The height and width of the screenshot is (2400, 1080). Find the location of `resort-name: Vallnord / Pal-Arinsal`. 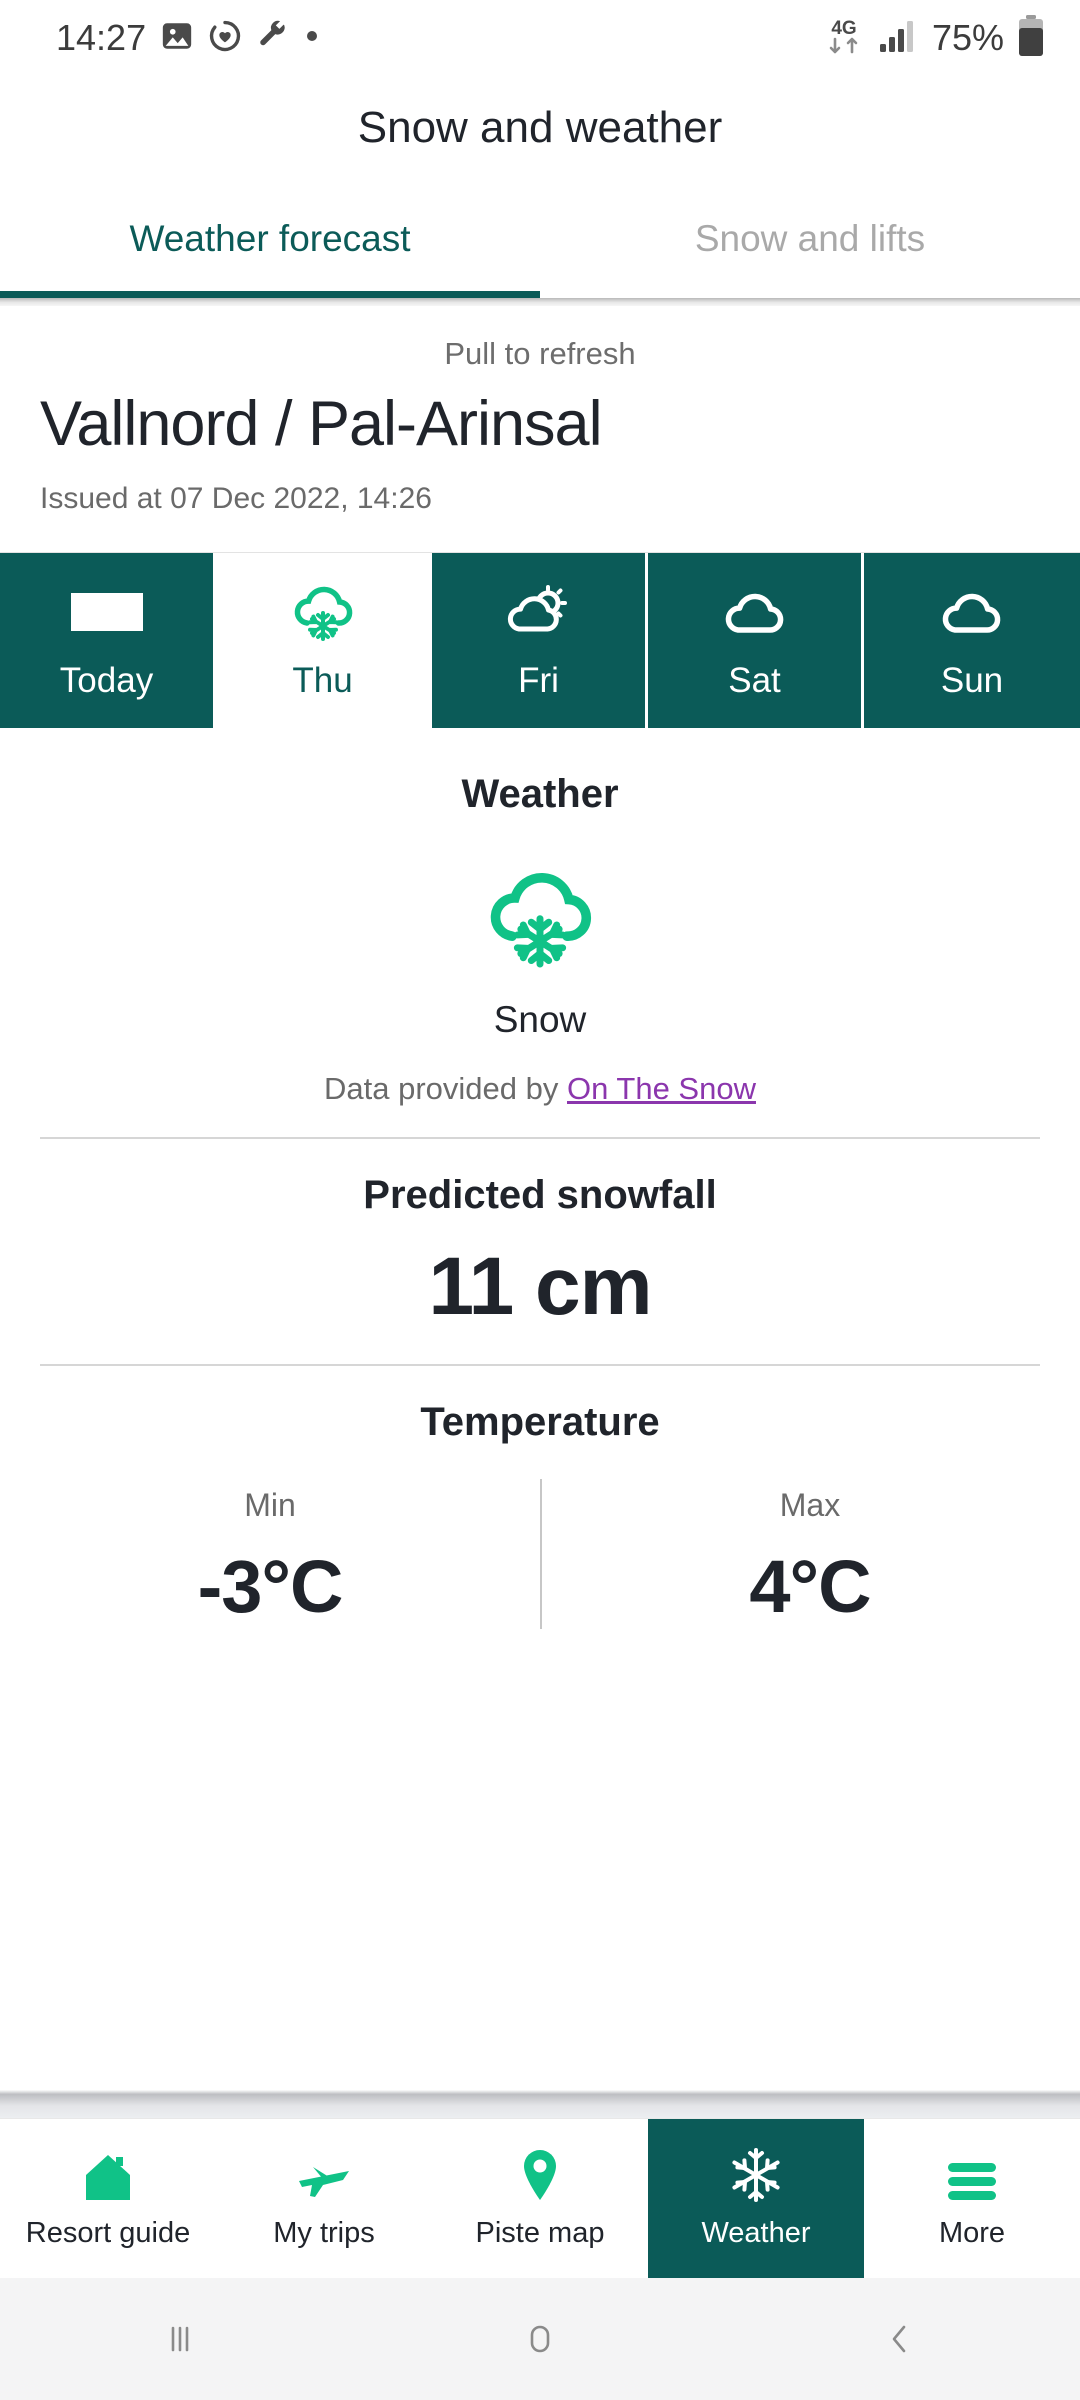

resort-name: Vallnord / Pal-Arinsal is located at coordinates (321, 424).